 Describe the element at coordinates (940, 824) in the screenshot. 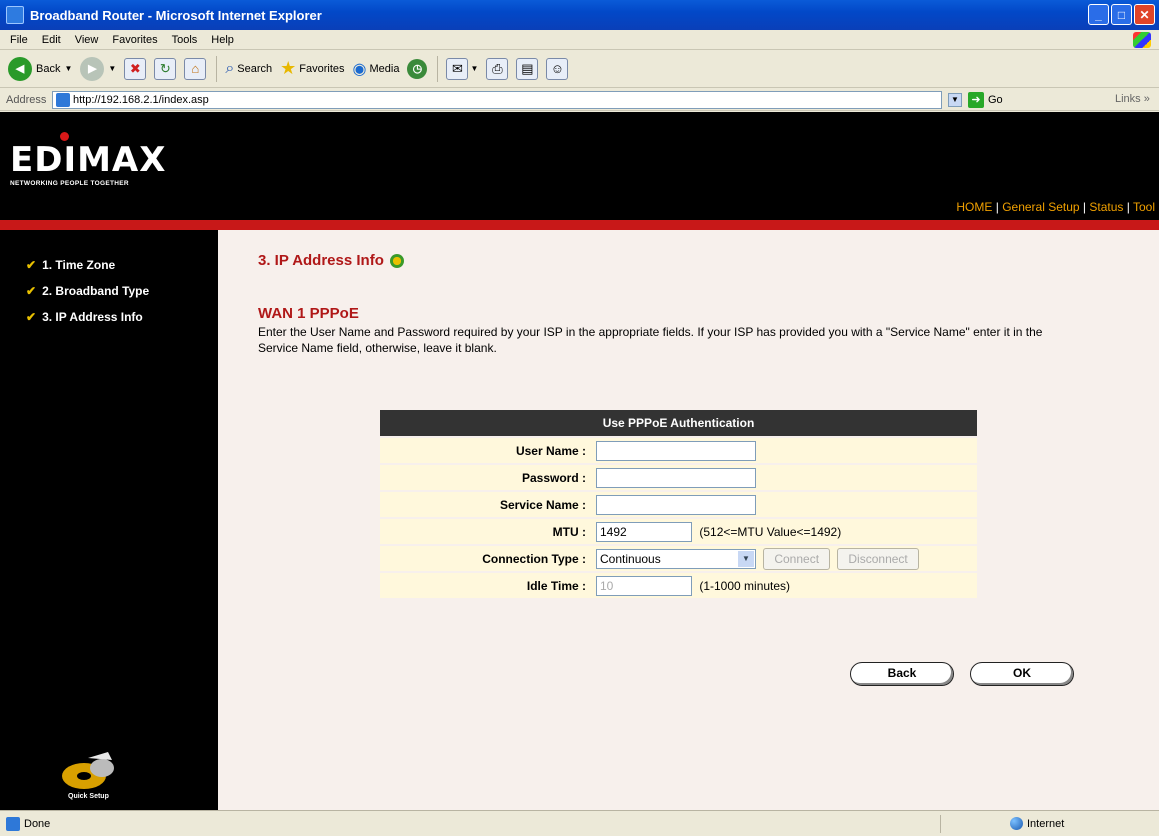

I see `status-divider` at that location.